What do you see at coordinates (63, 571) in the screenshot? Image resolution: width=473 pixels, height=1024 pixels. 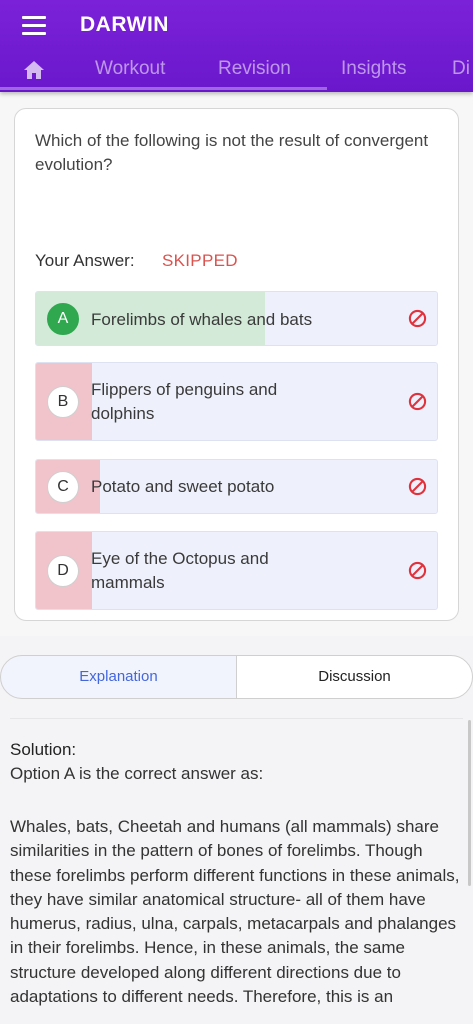 I see `option-d-letter-badge: D` at bounding box center [63, 571].